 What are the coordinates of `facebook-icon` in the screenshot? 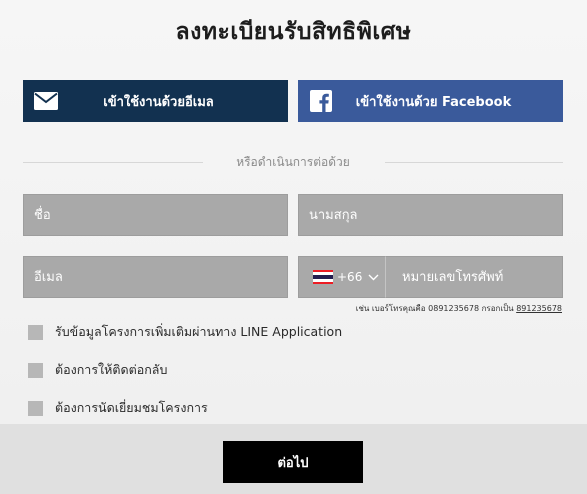 It's located at (321, 101).